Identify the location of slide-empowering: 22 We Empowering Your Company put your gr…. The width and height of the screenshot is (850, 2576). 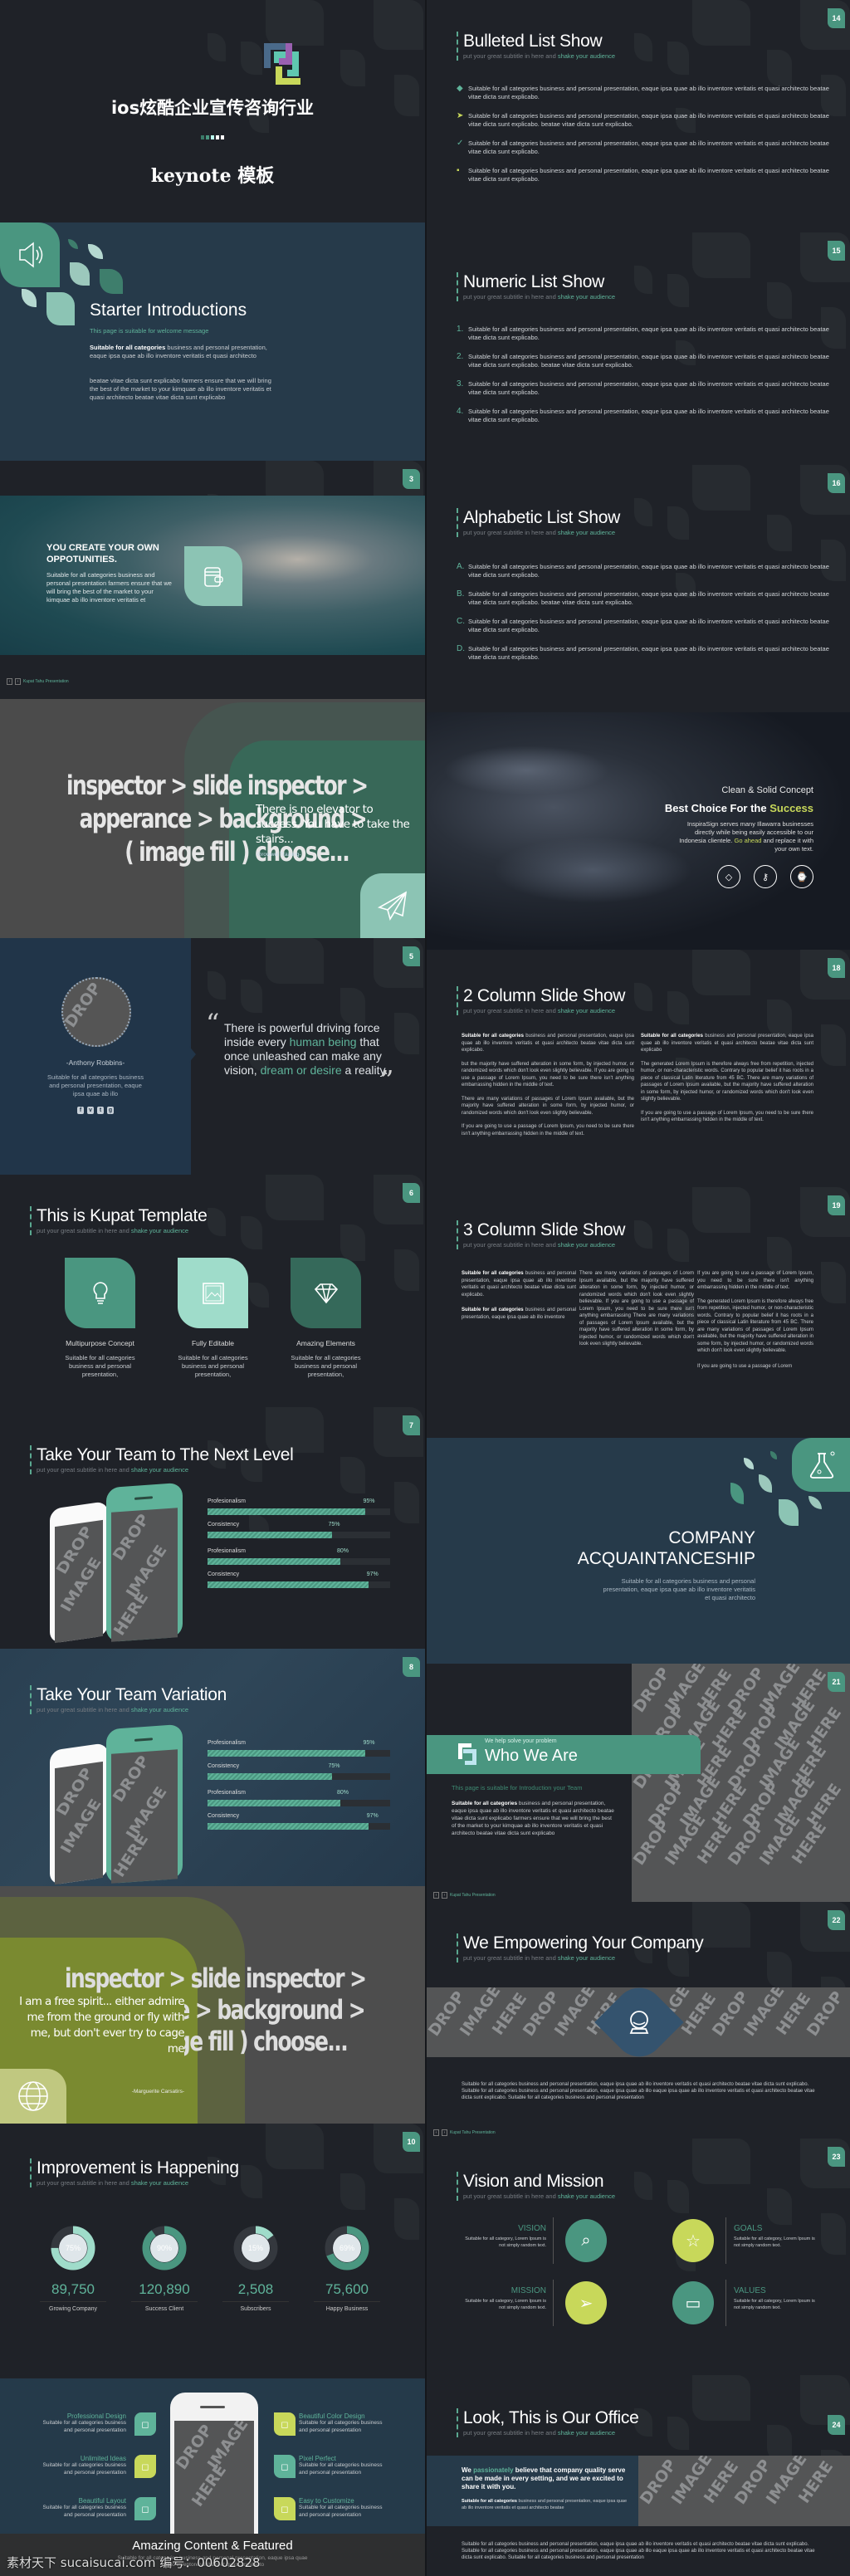
(638, 2020).